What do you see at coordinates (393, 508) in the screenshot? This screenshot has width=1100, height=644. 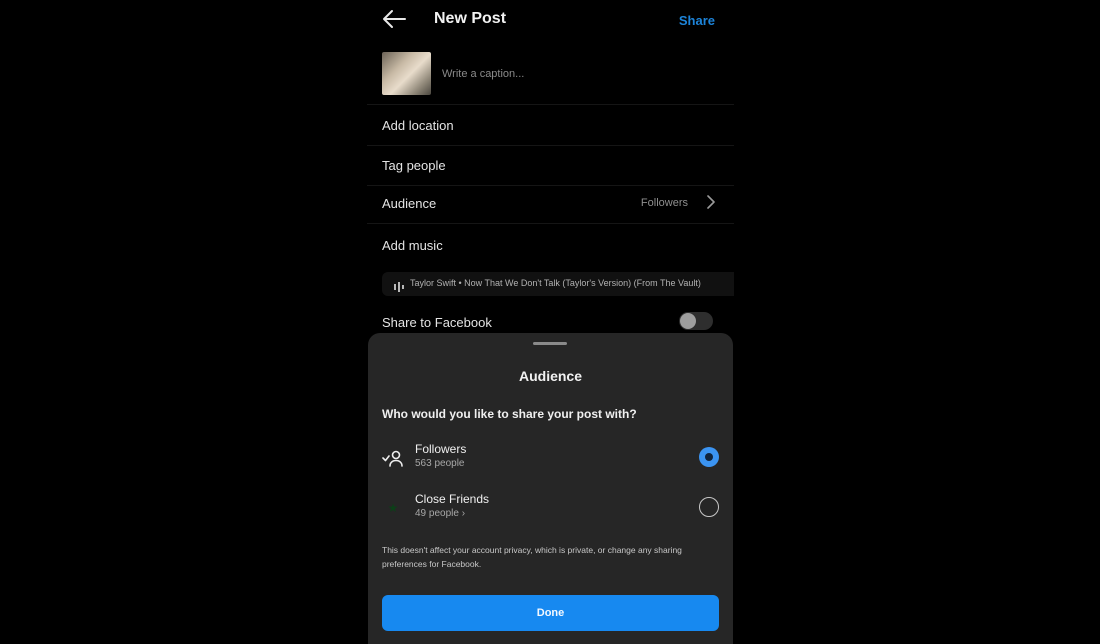 I see `star-icon: ★` at bounding box center [393, 508].